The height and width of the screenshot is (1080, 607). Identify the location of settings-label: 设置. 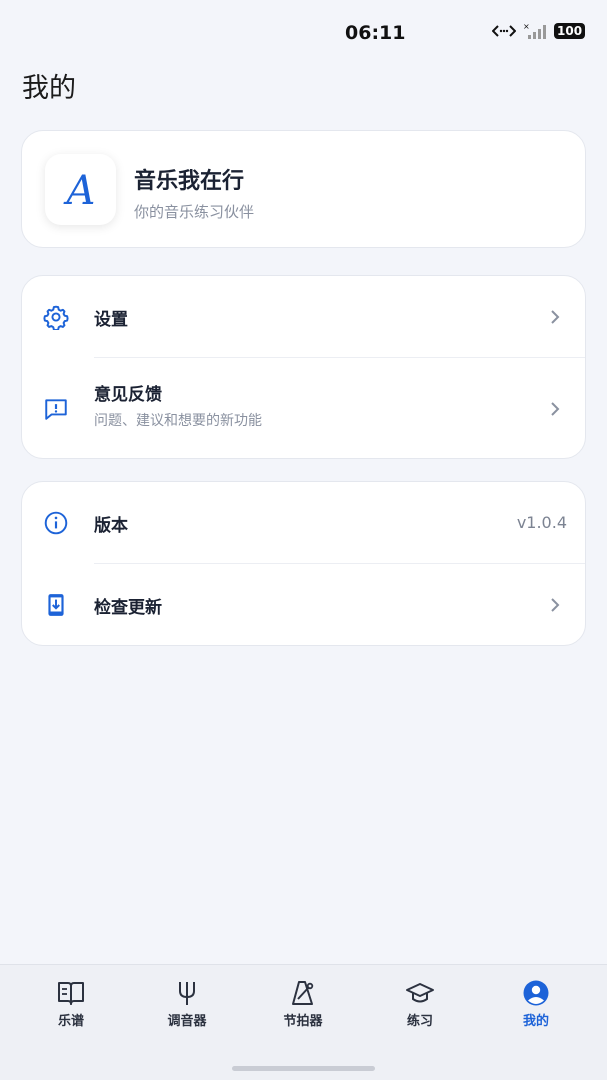
(111, 320).